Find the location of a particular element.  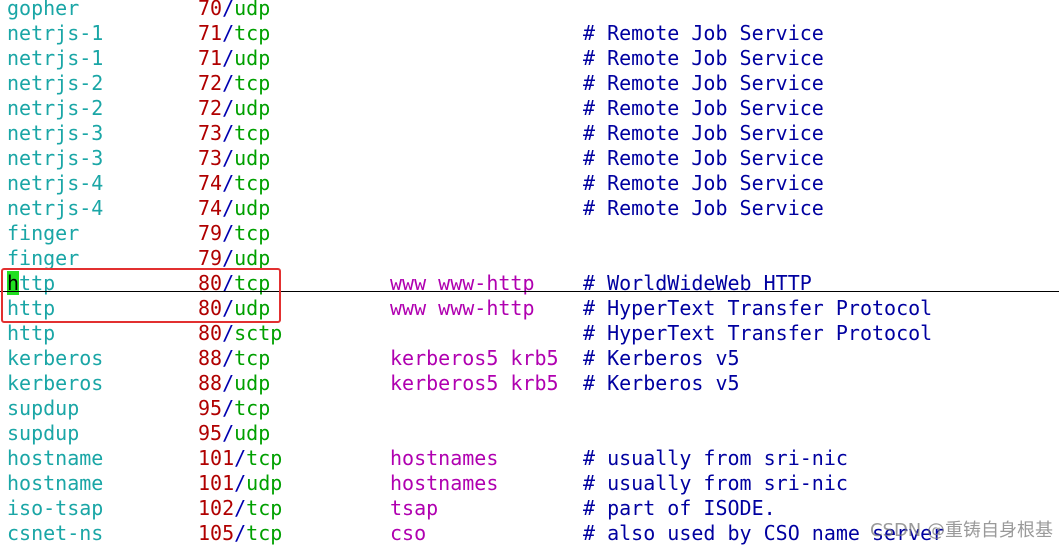

port-protocol: 73/tcp is located at coordinates (234, 133).